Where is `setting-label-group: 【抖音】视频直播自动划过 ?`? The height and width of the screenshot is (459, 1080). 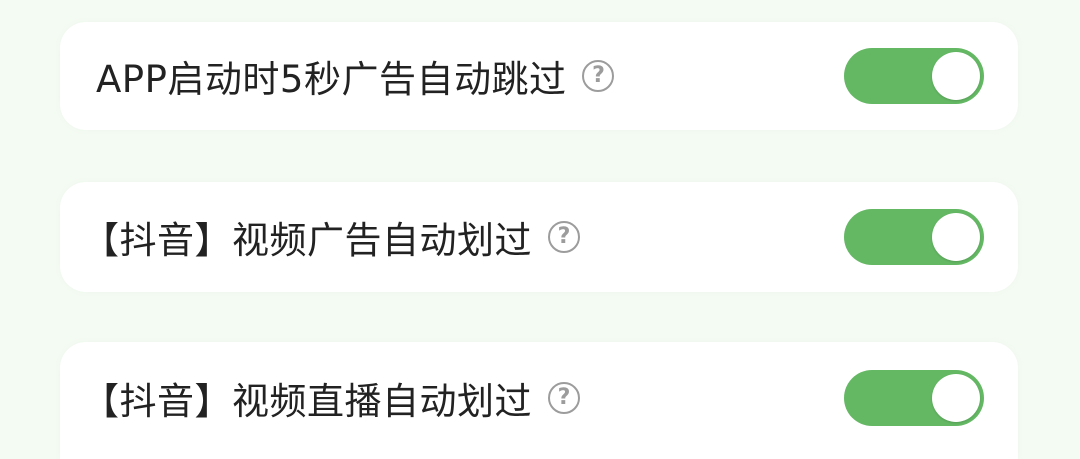
setting-label-group: 【抖音】视频直播自动划过 ? is located at coordinates (331, 398).